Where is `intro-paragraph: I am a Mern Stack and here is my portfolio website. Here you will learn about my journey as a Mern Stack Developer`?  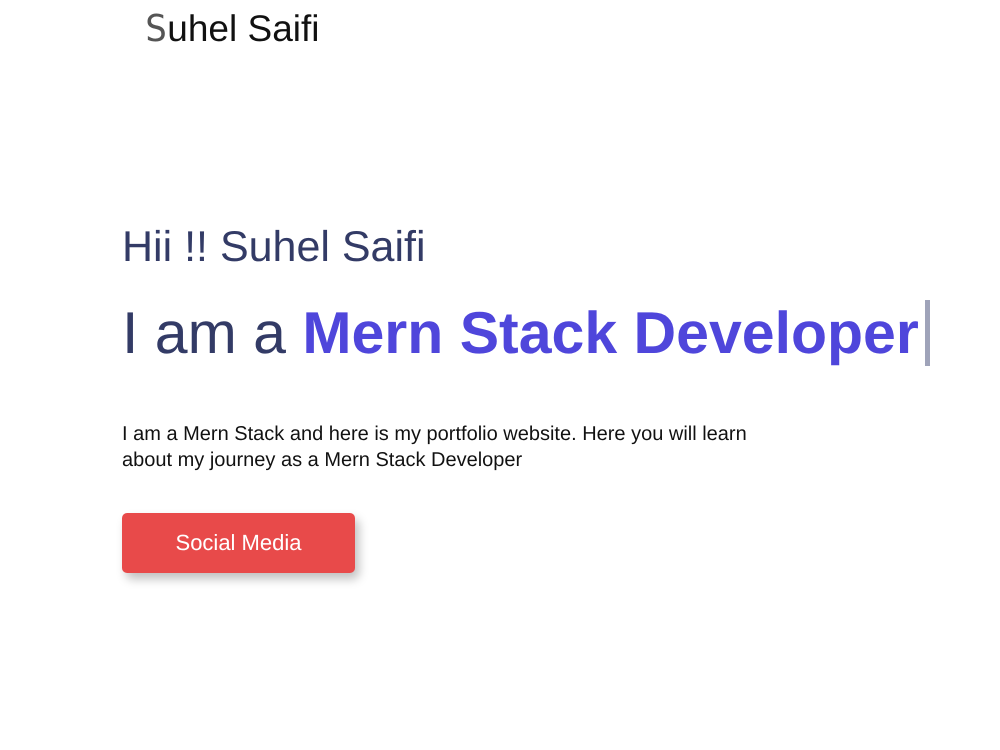 intro-paragraph: I am a Mern Stack and here is my portfolio website. Here you will learn about my journey as a Mern Stack Developer is located at coordinates (435, 447).